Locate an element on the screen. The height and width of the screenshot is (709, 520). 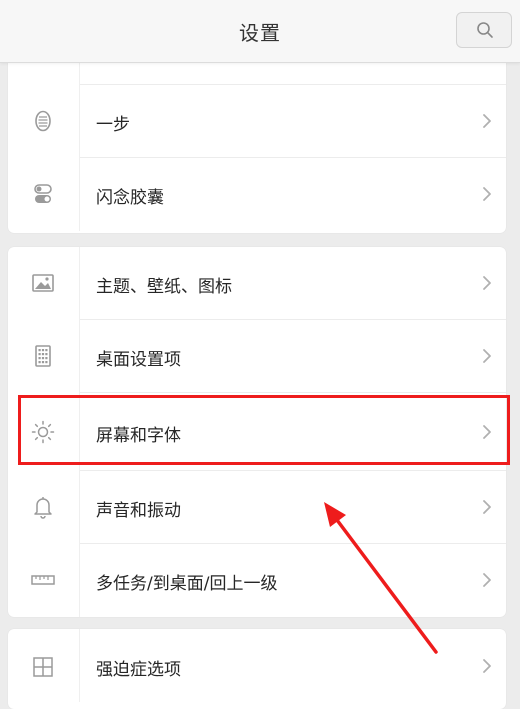
settings-row-yibu: 一步 is located at coordinates (257, 121).